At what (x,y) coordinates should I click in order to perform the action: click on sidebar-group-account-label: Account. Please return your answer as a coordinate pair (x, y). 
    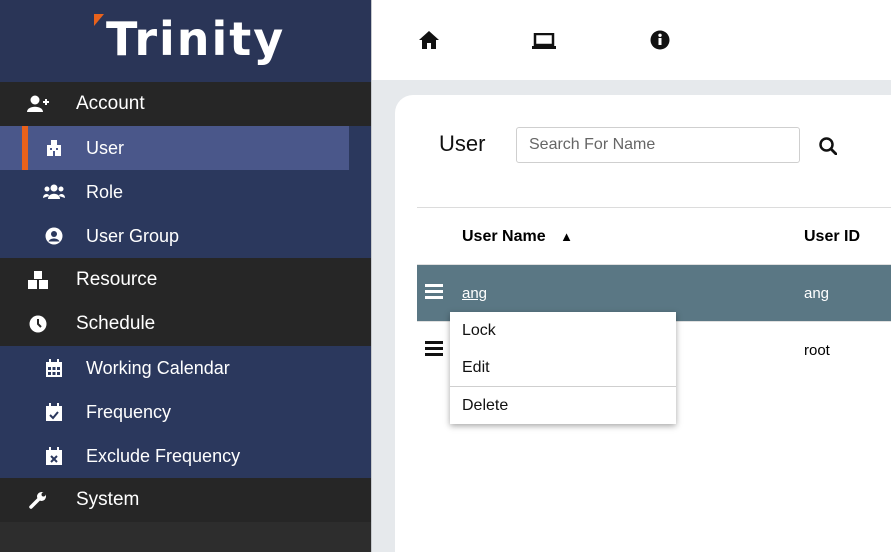
    Looking at the image, I should click on (110, 103).